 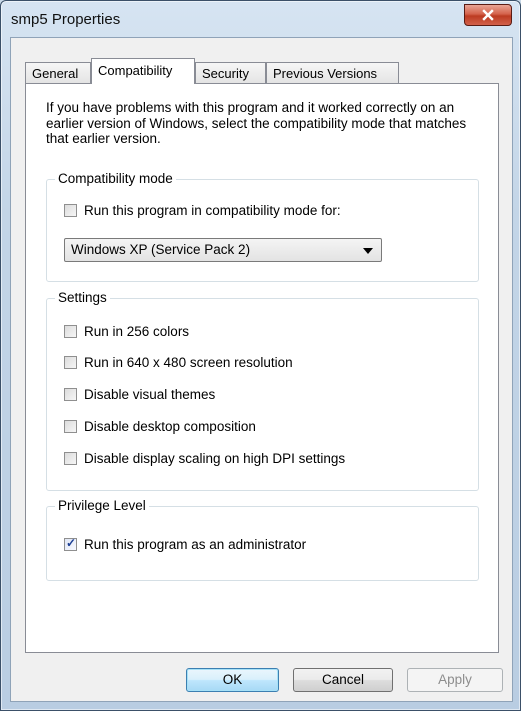 I want to click on ok-button: OK, so click(x=232, y=680).